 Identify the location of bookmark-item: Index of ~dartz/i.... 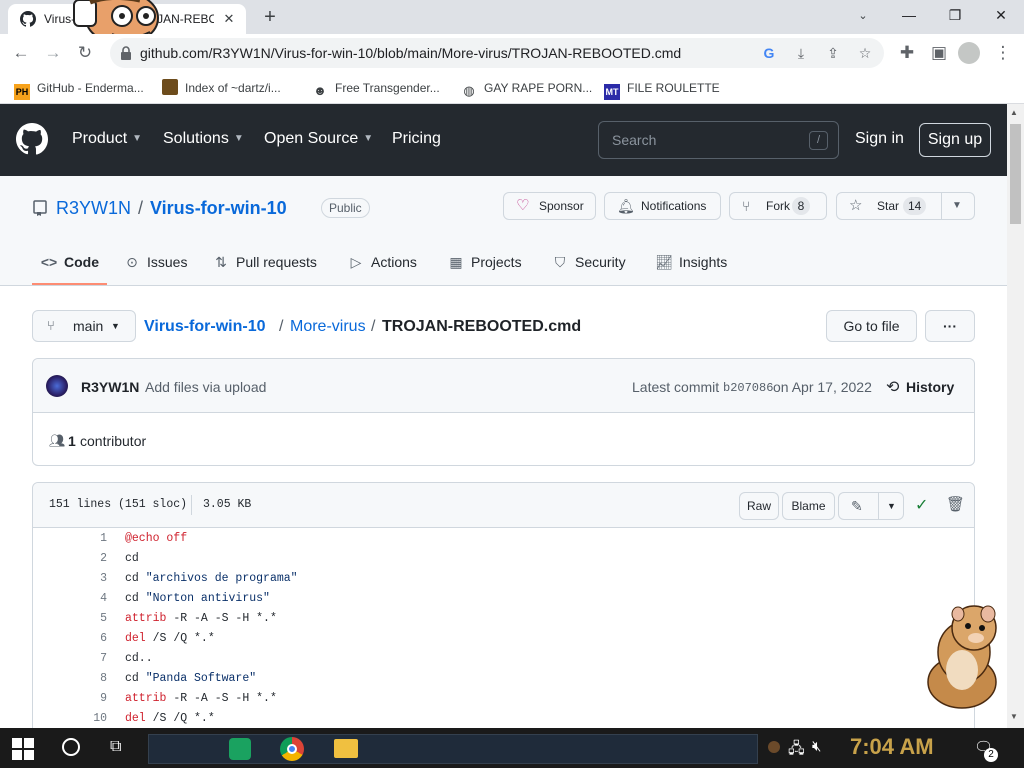
(221, 88).